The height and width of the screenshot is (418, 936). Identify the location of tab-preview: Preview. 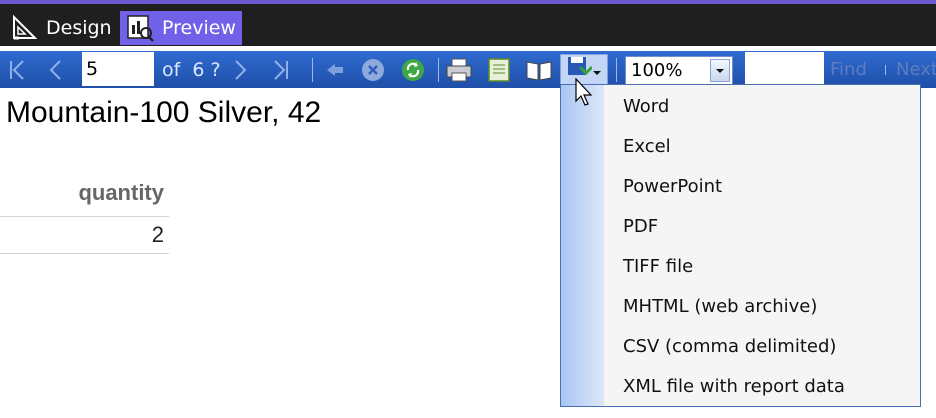
(181, 28).